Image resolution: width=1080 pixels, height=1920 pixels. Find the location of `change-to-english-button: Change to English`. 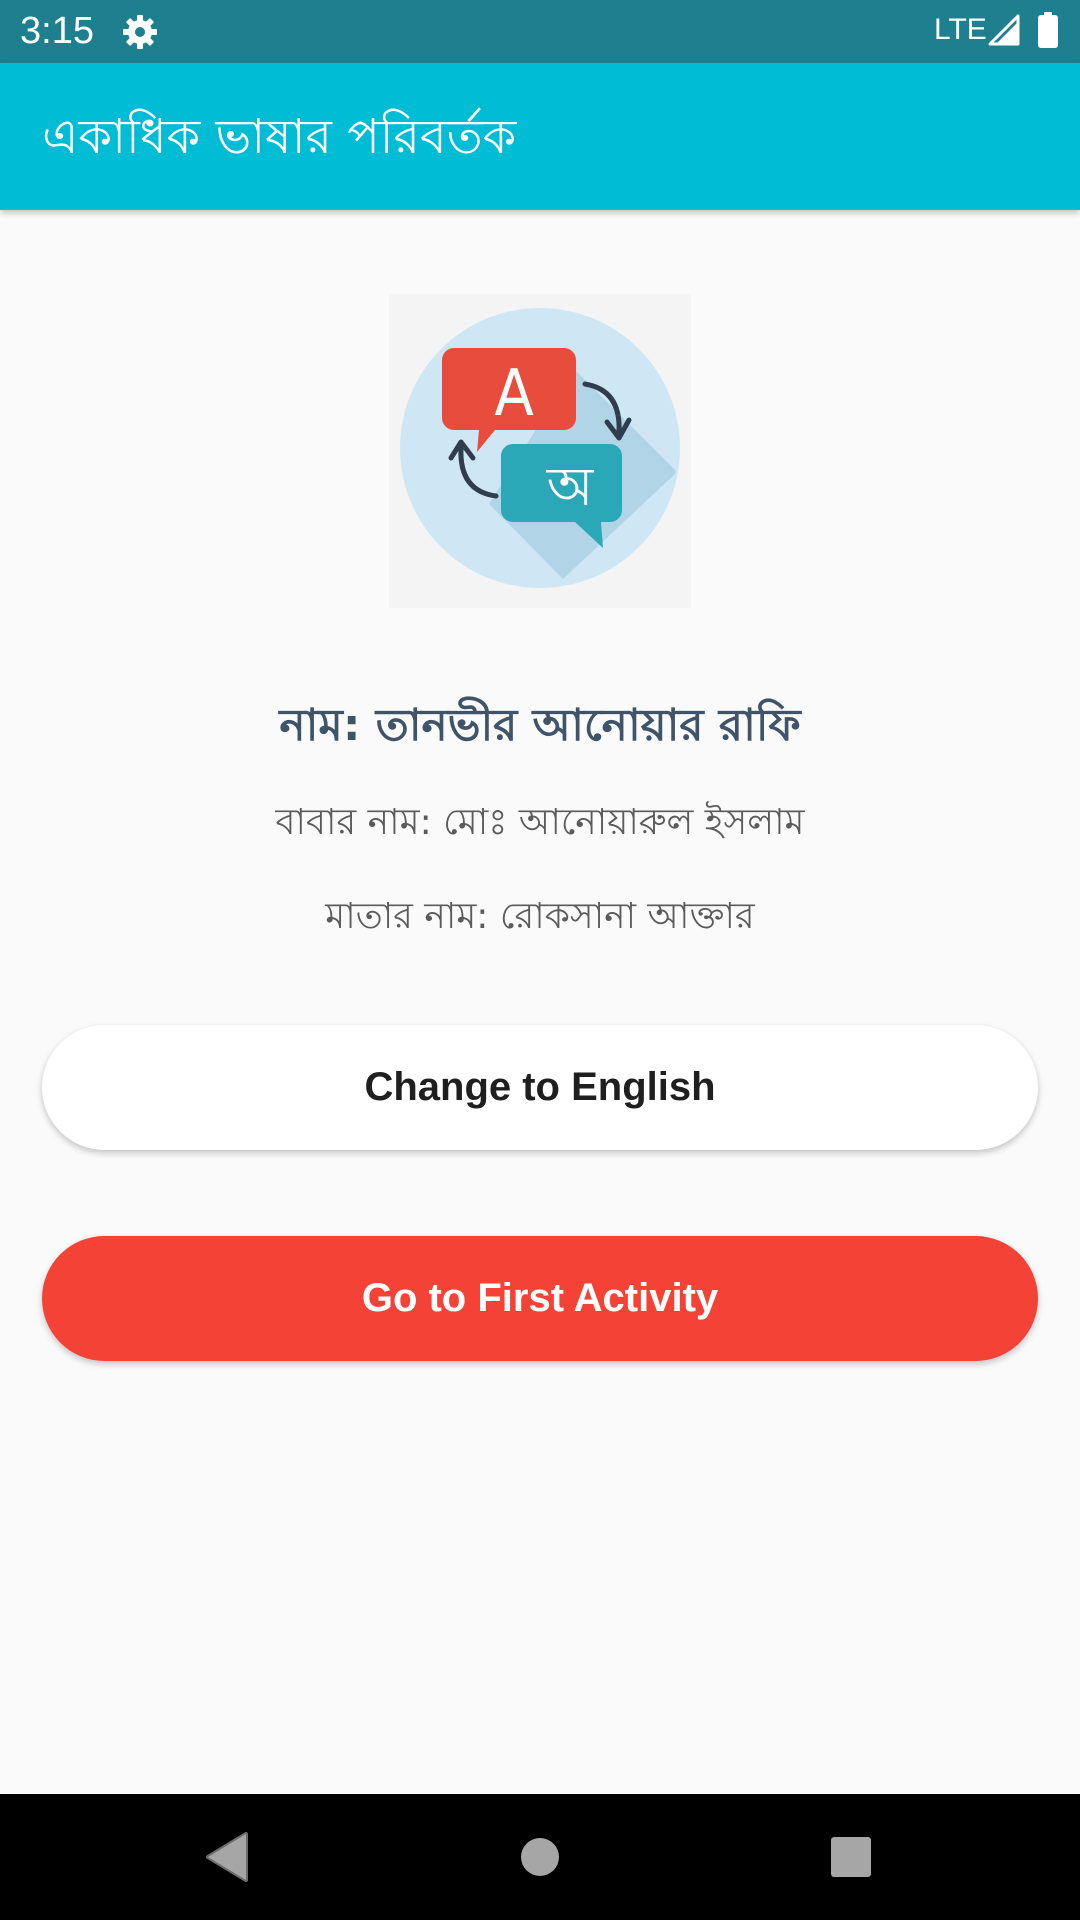

change-to-english-button: Change to English is located at coordinates (540, 1087).